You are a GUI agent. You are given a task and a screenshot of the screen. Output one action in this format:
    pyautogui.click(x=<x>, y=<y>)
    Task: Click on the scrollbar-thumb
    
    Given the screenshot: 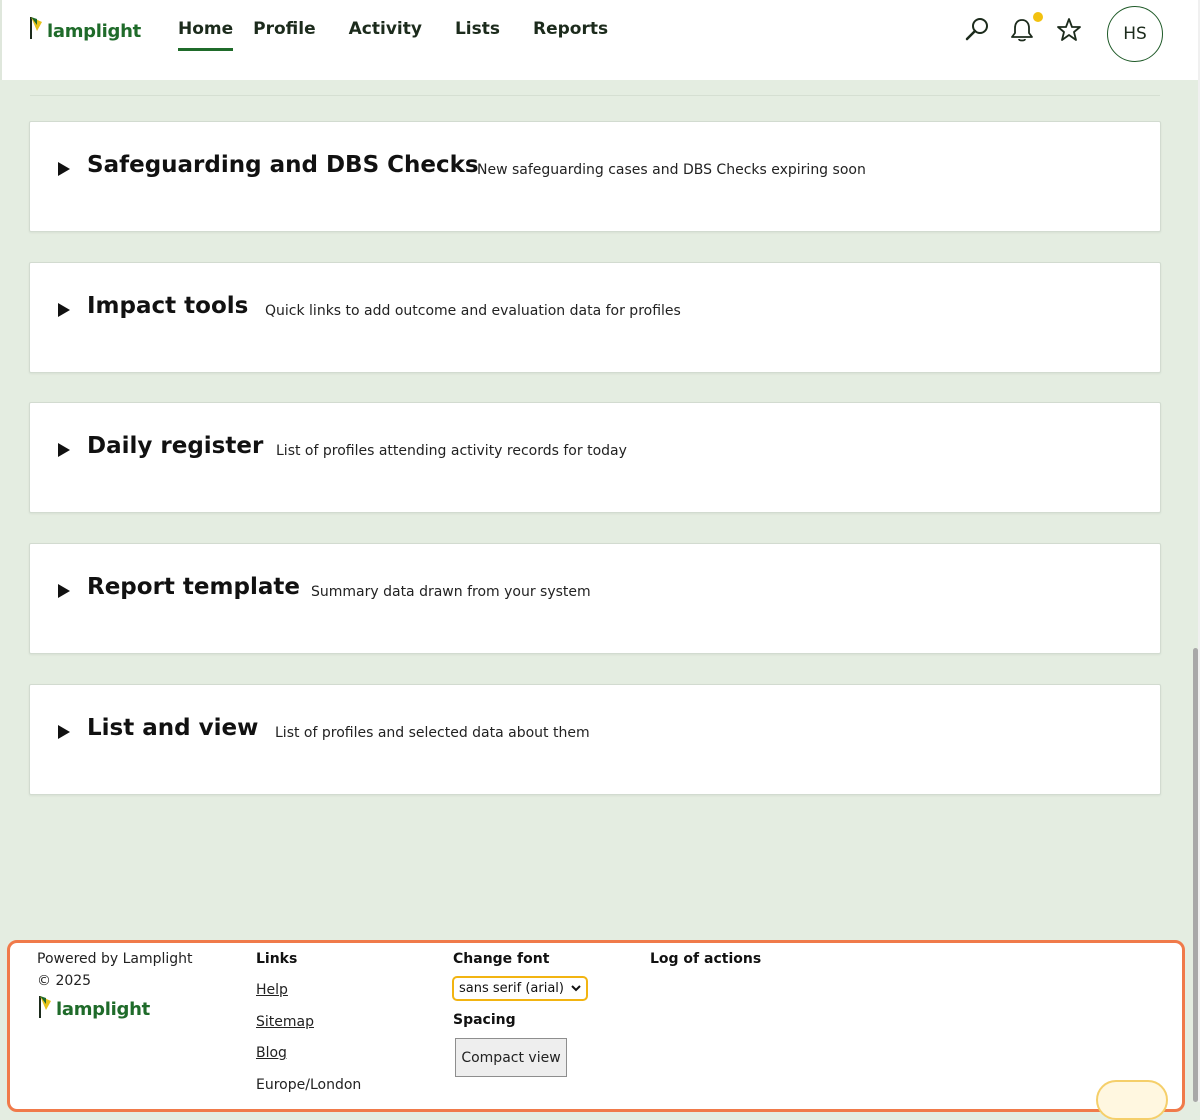 What is the action you would take?
    pyautogui.click(x=1195, y=875)
    